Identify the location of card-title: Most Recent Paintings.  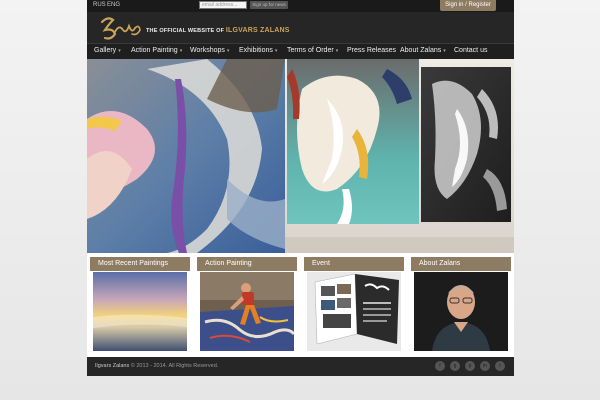
(140, 264).